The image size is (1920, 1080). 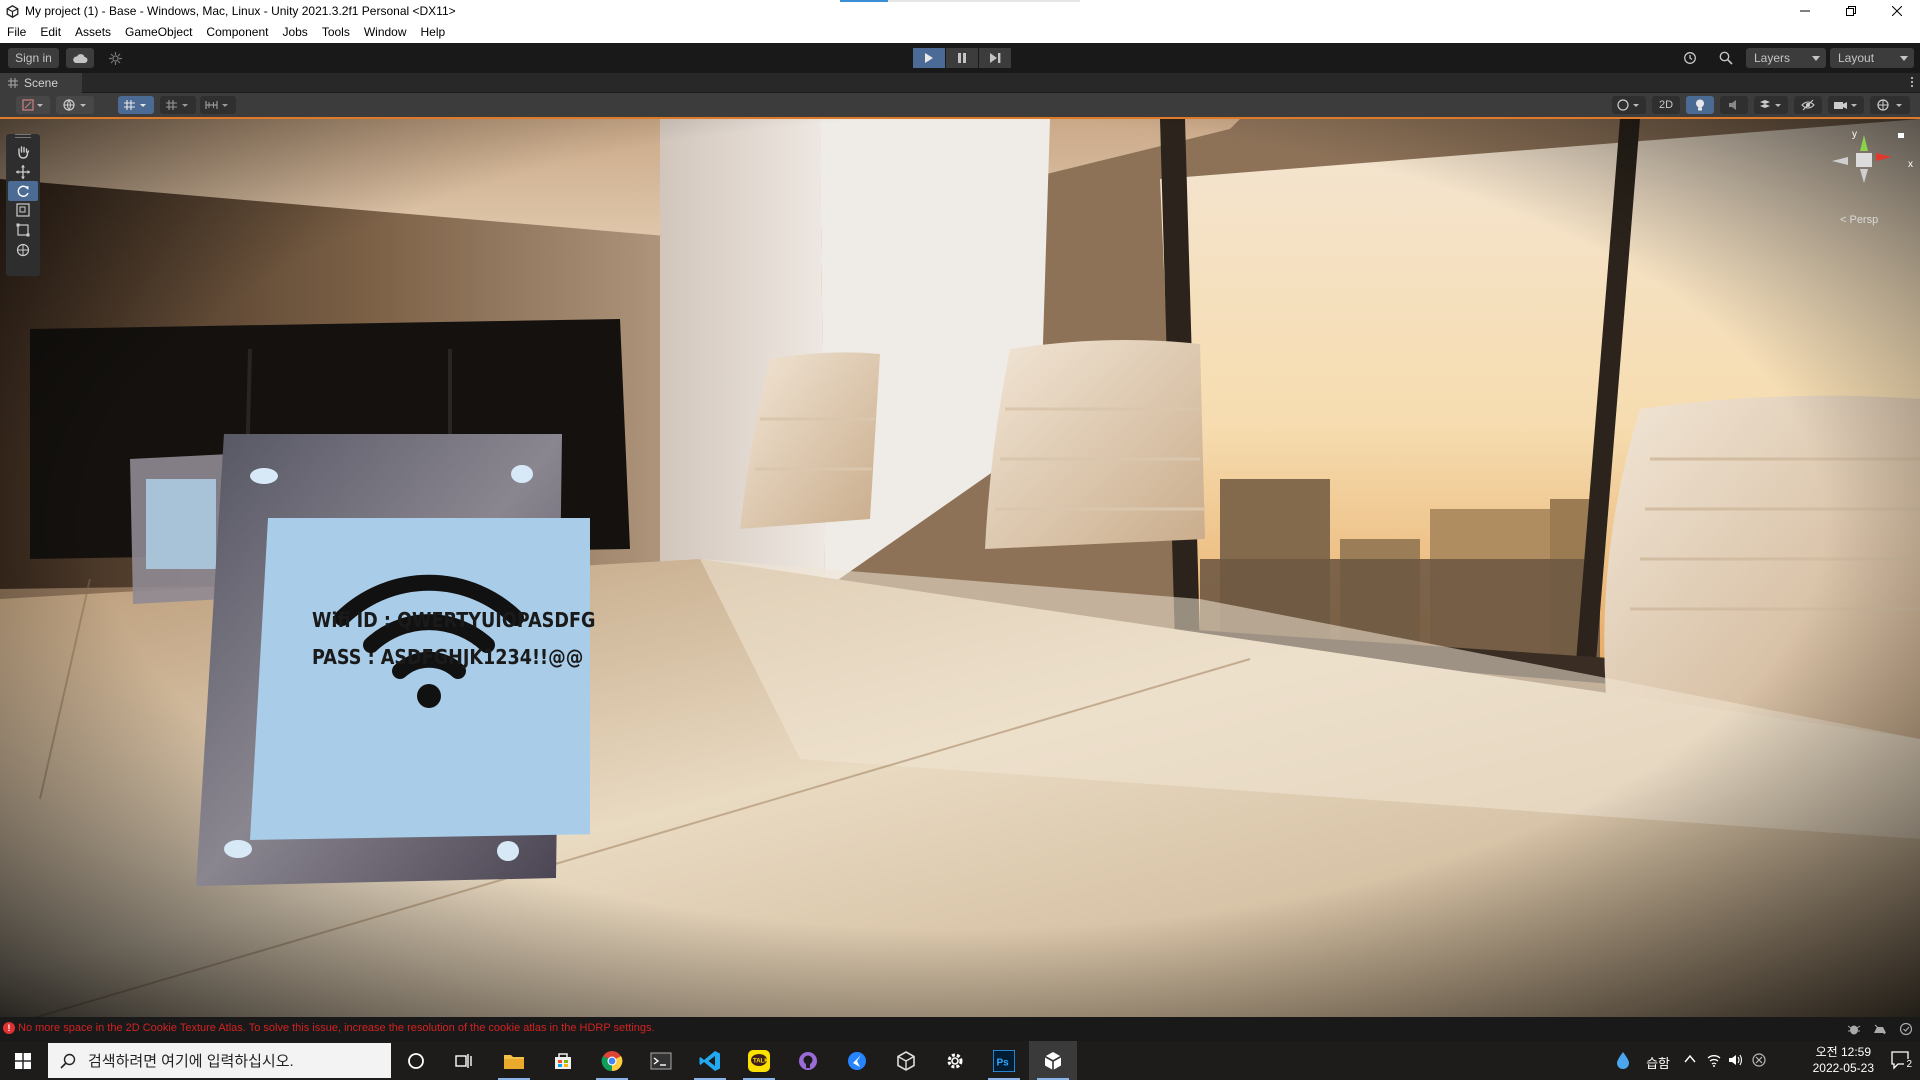 I want to click on tab-menu-button, so click(x=1912, y=83).